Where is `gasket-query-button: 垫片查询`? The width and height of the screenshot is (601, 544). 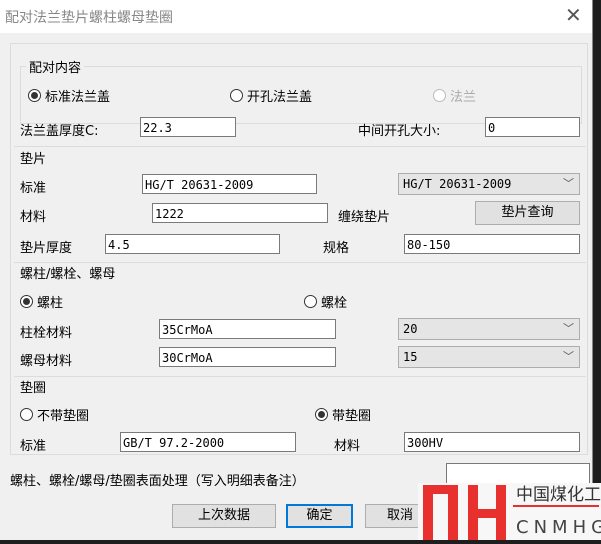 gasket-query-button: 垫片查询 is located at coordinates (527, 213).